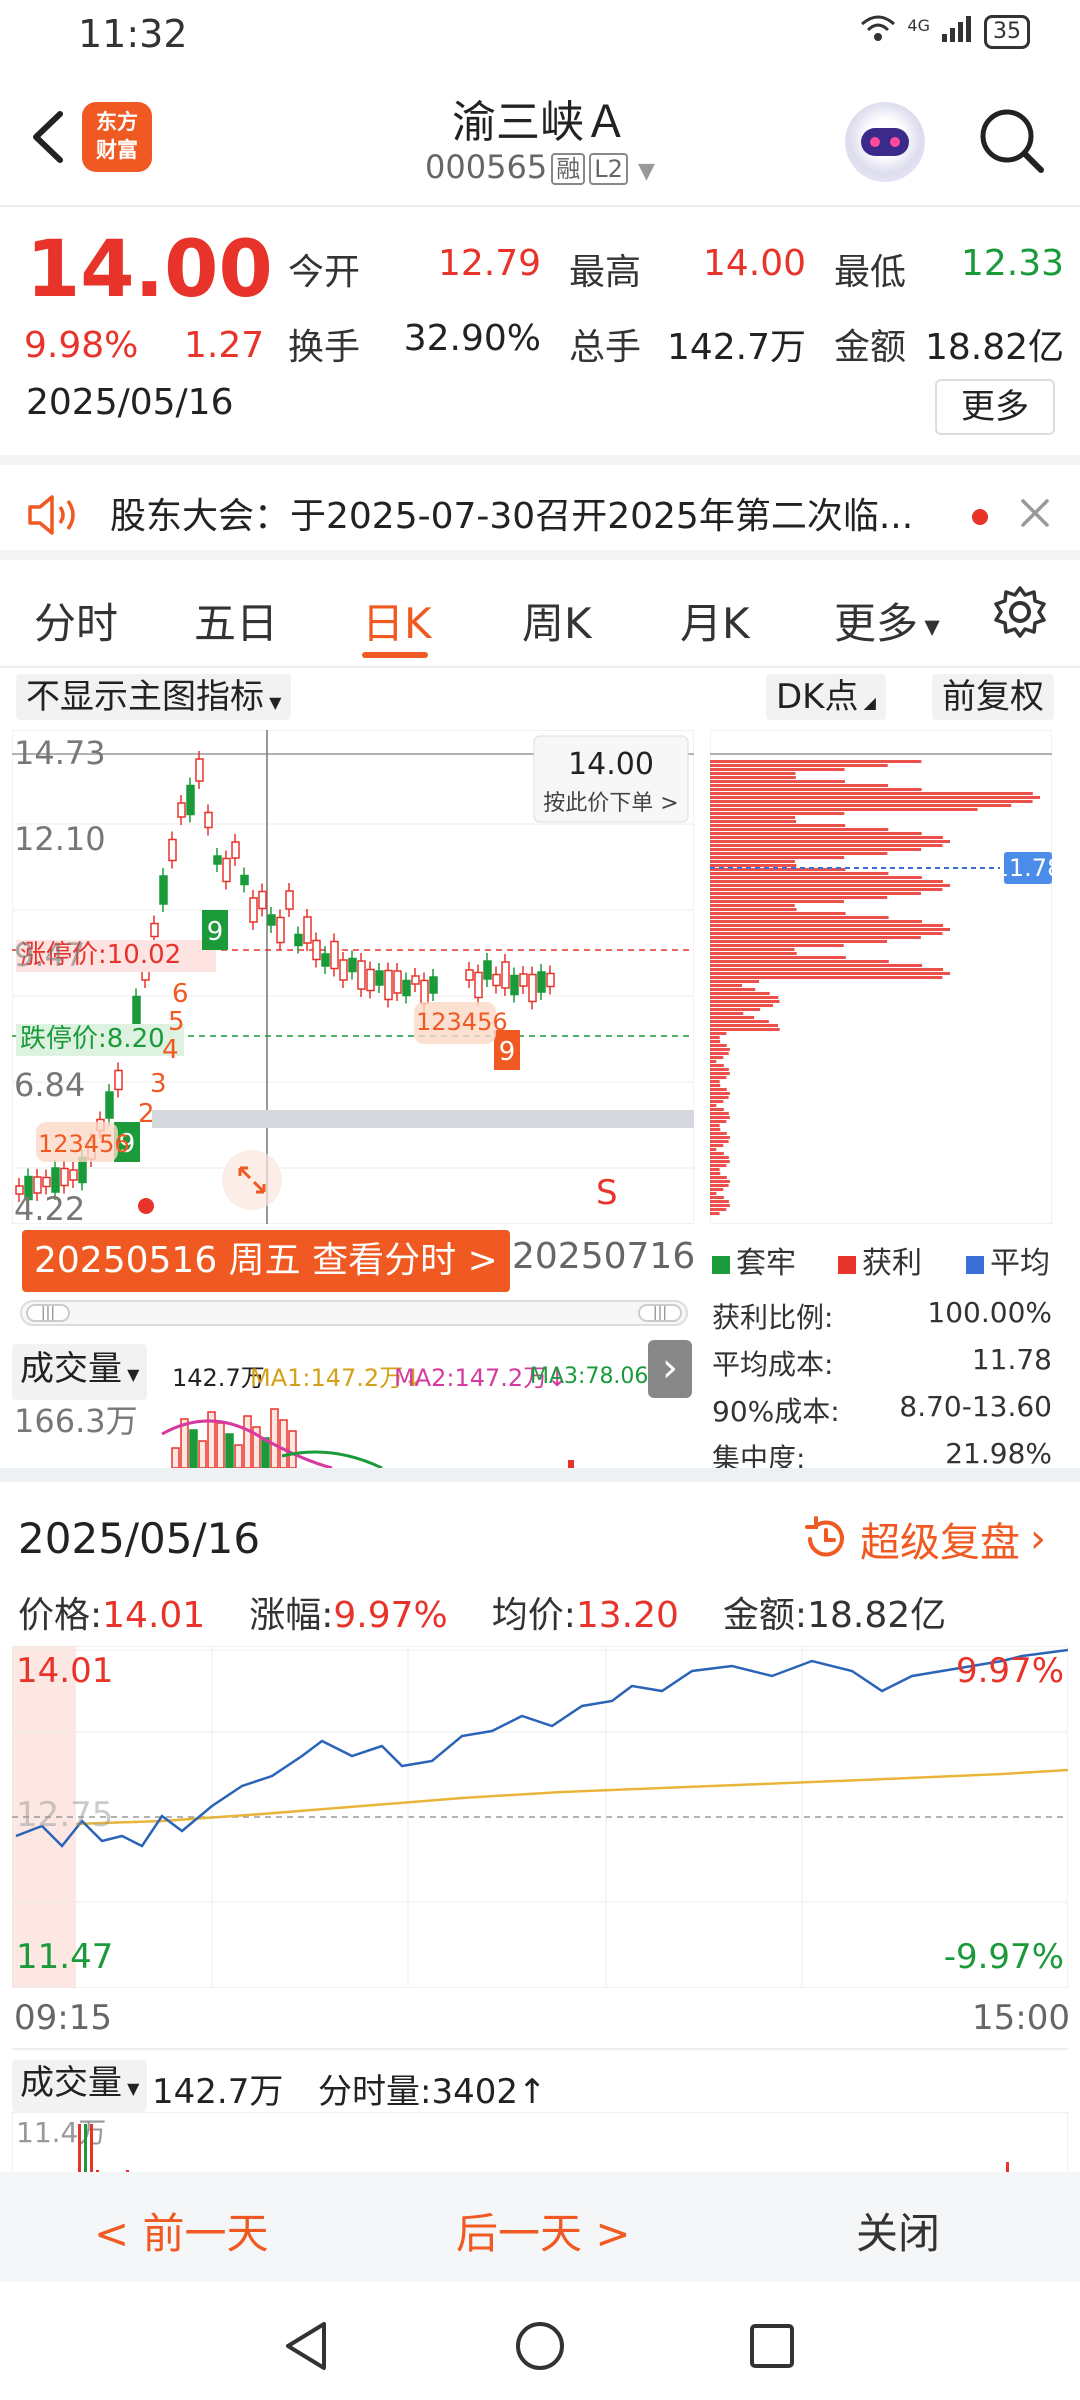 The height and width of the screenshot is (2400, 1080). I want to click on tab-five-day: 五日, so click(236, 620).